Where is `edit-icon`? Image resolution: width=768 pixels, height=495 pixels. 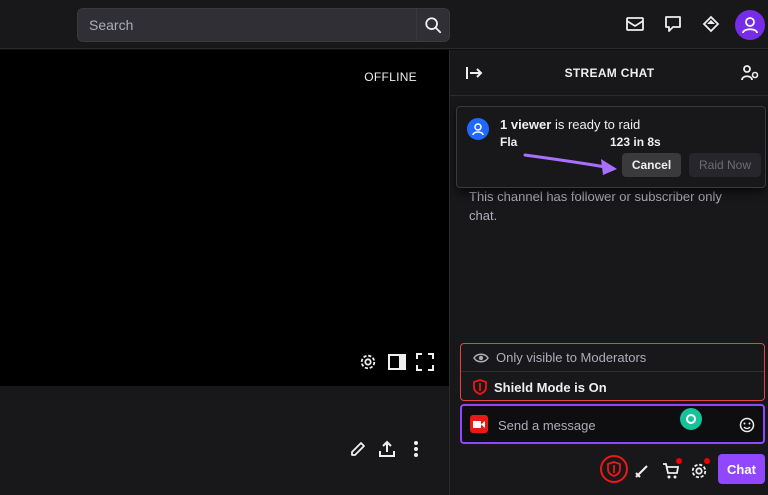
edit-icon is located at coordinates (358, 449).